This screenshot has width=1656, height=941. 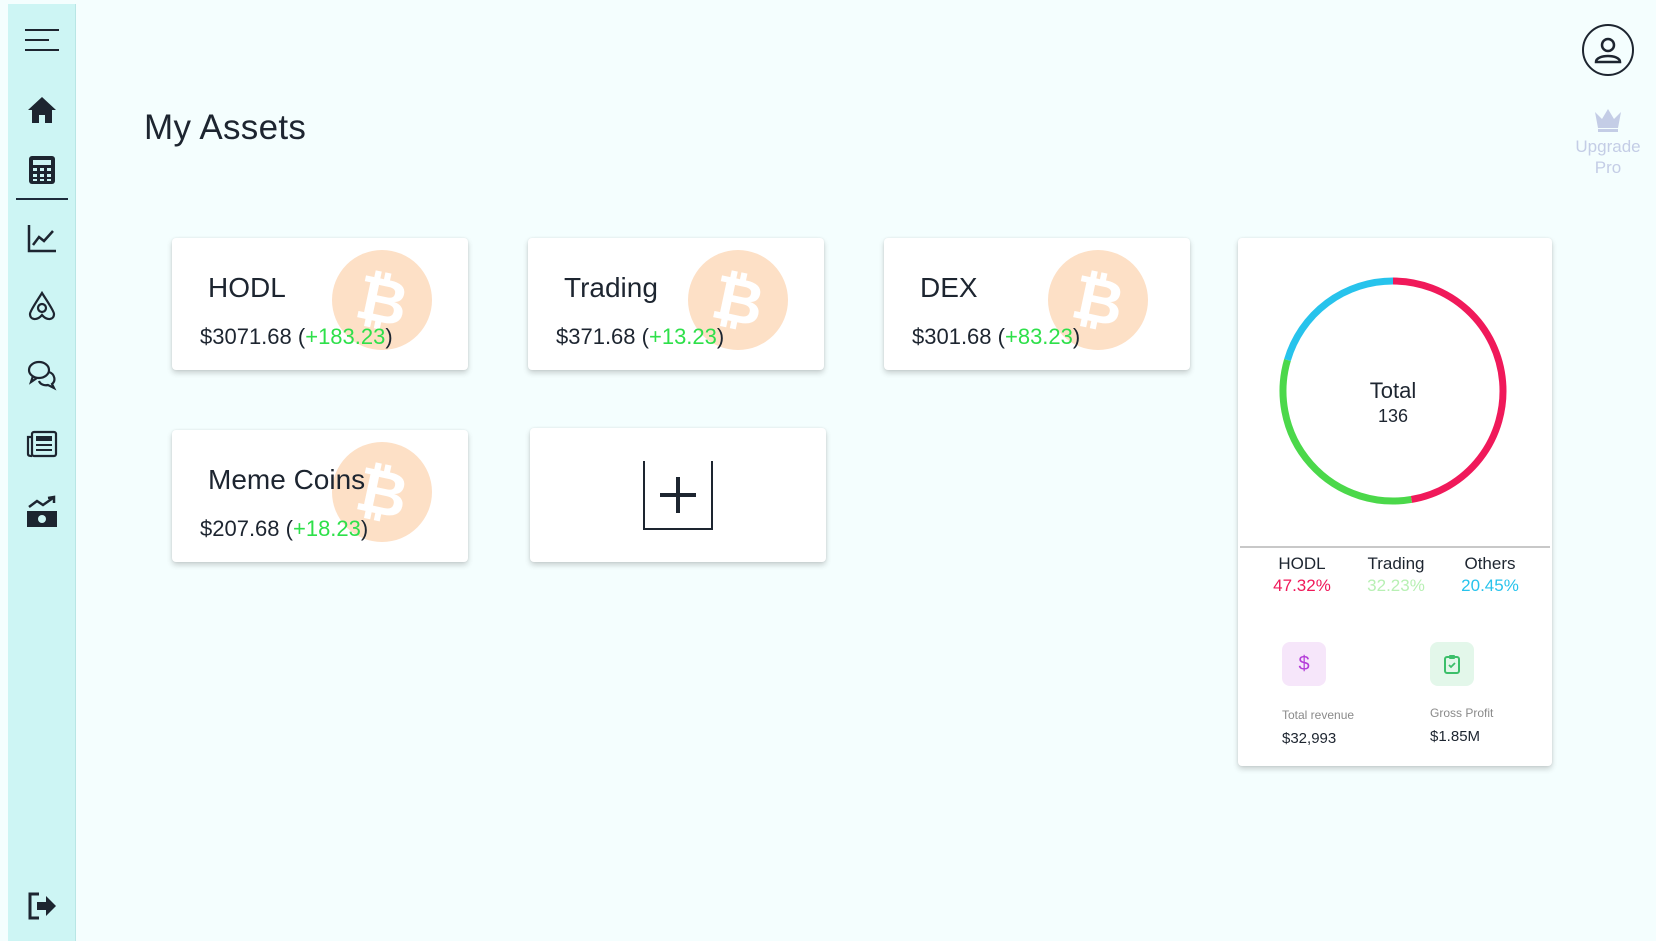 What do you see at coordinates (1455, 736) in the screenshot?
I see `gross-profit-value: $1.85M` at bounding box center [1455, 736].